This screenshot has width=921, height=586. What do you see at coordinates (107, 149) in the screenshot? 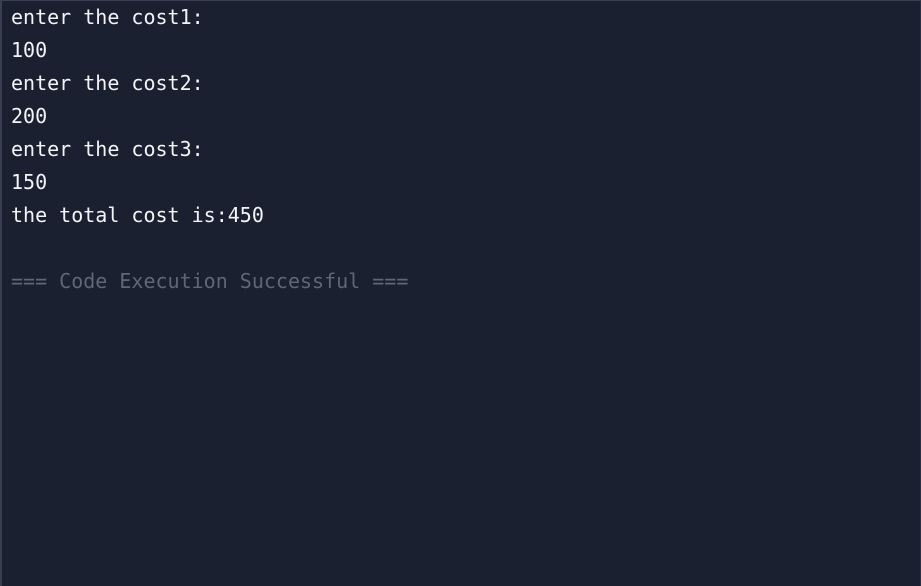
I see `prompt-line-cost3: enter the cost3:` at bounding box center [107, 149].